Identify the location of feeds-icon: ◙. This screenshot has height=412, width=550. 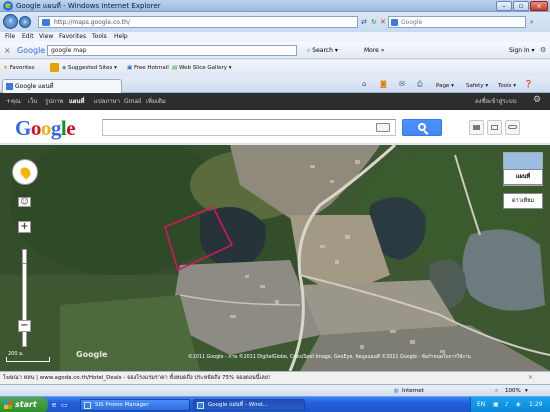
(383, 84).